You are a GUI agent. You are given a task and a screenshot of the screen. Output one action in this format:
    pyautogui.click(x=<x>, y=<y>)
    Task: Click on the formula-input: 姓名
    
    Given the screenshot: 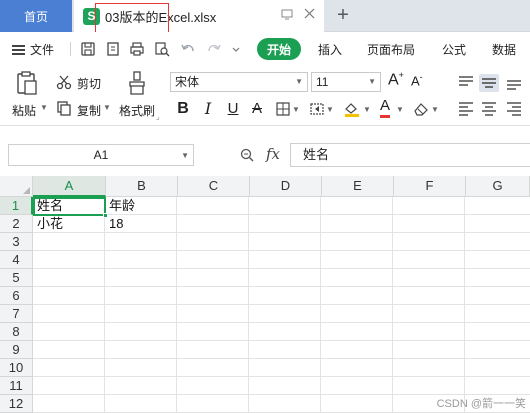 What is the action you would take?
    pyautogui.click(x=410, y=155)
    